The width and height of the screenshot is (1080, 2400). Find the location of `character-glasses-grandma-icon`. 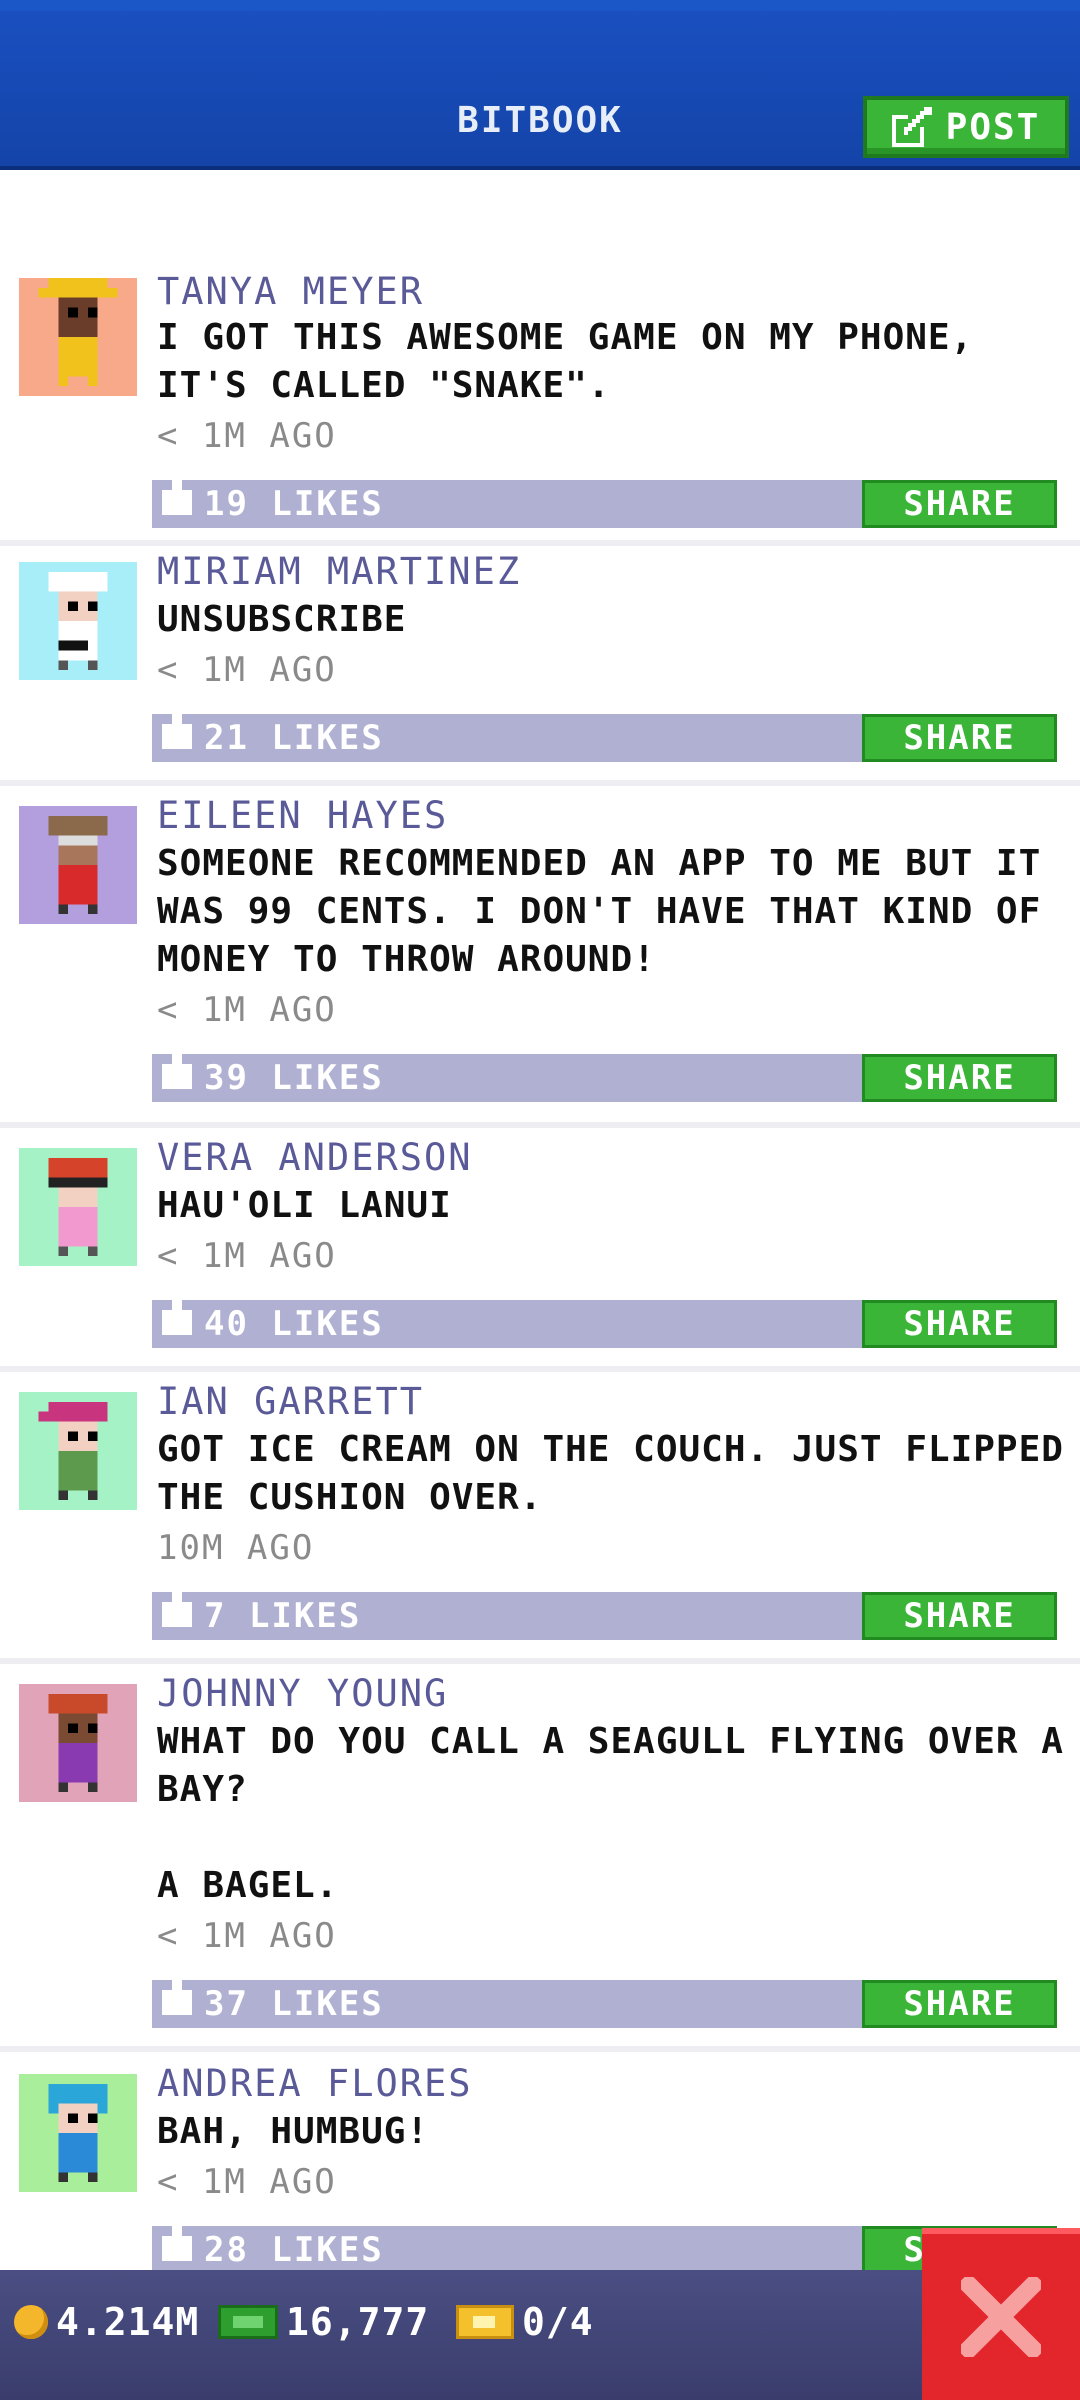

character-glasses-grandma-icon is located at coordinates (78, 865).